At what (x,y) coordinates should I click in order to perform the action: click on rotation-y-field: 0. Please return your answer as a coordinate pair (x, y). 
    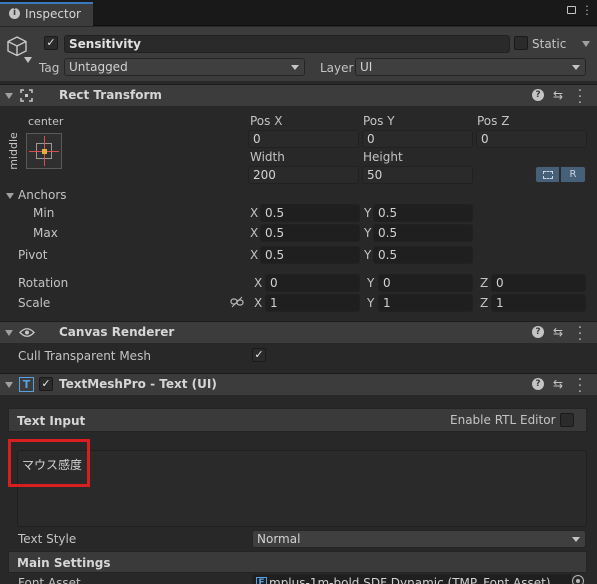
    Looking at the image, I should click on (425, 283).